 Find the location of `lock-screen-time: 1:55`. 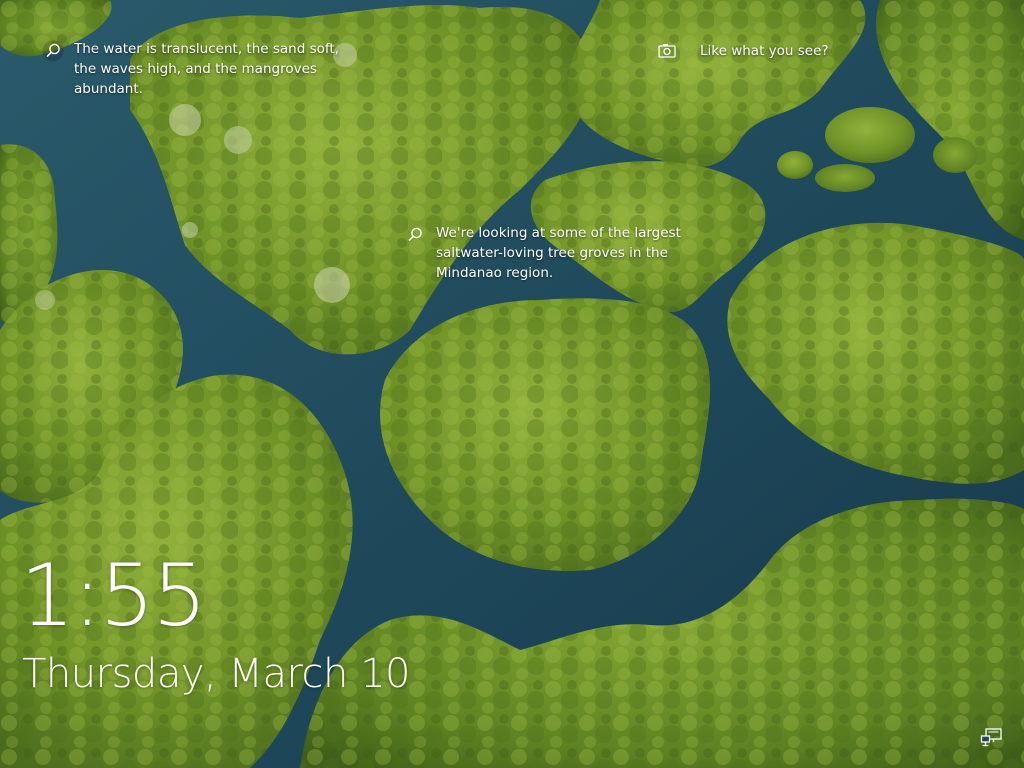

lock-screen-time: 1:55 is located at coordinates (113, 596).